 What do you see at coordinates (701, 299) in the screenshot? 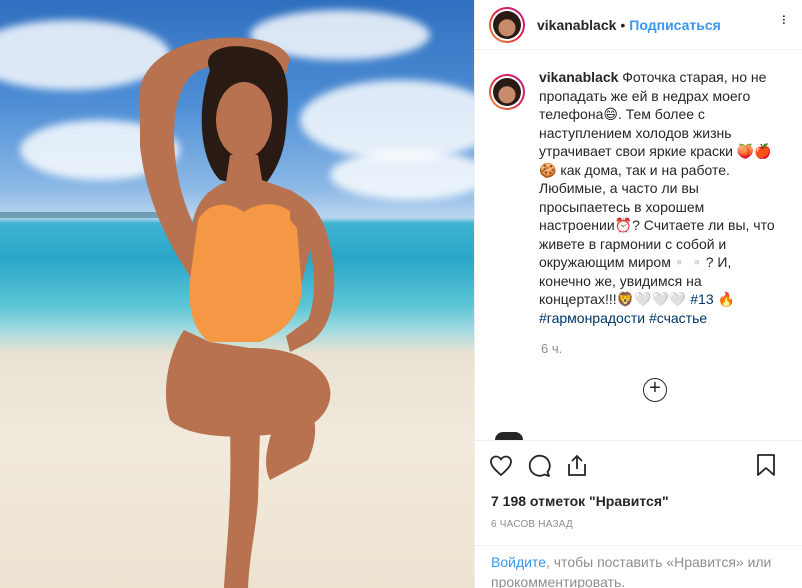
I see `hashtag: #13` at bounding box center [701, 299].